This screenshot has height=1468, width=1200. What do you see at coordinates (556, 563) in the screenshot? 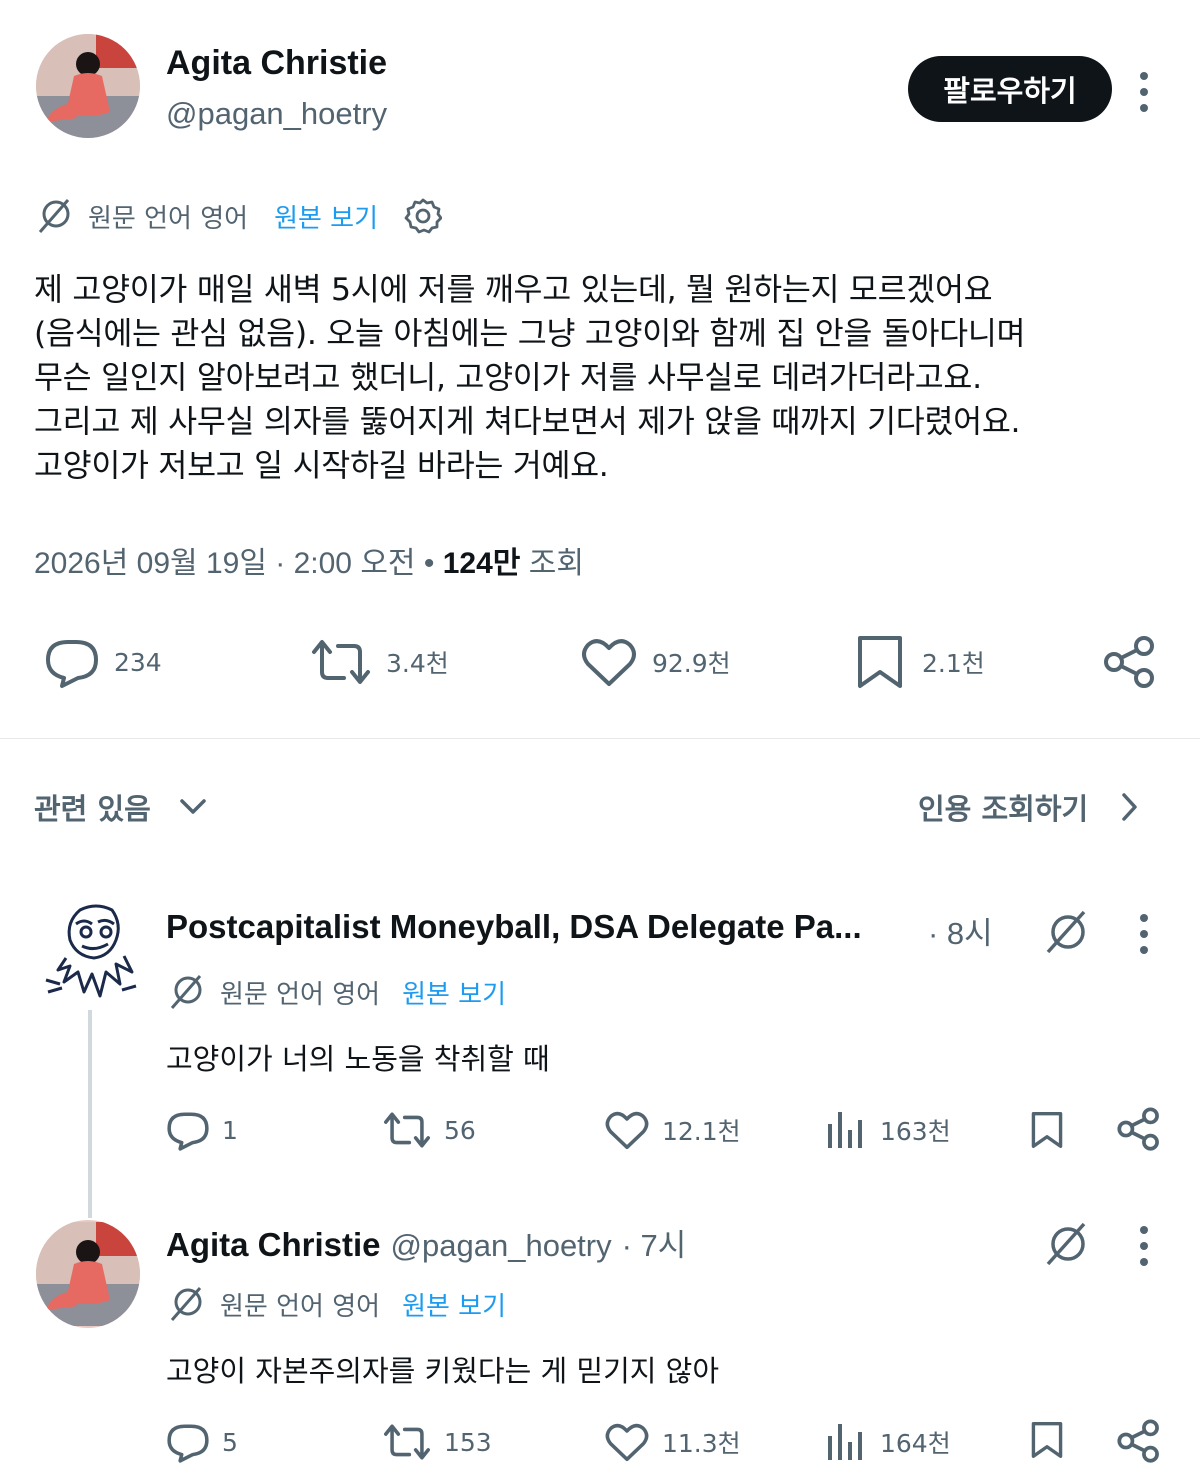
I see `views-label: 조회` at bounding box center [556, 563].